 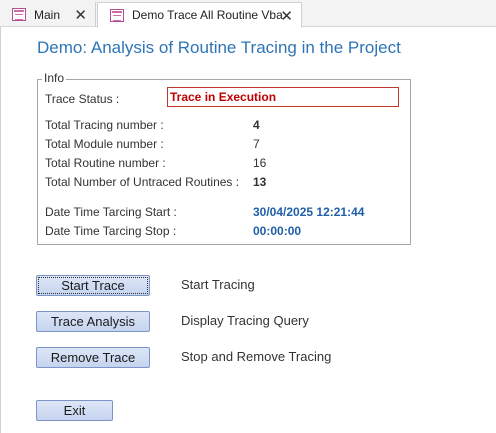 I want to click on stop-datetime-value: 00:00:00, so click(x=277, y=231).